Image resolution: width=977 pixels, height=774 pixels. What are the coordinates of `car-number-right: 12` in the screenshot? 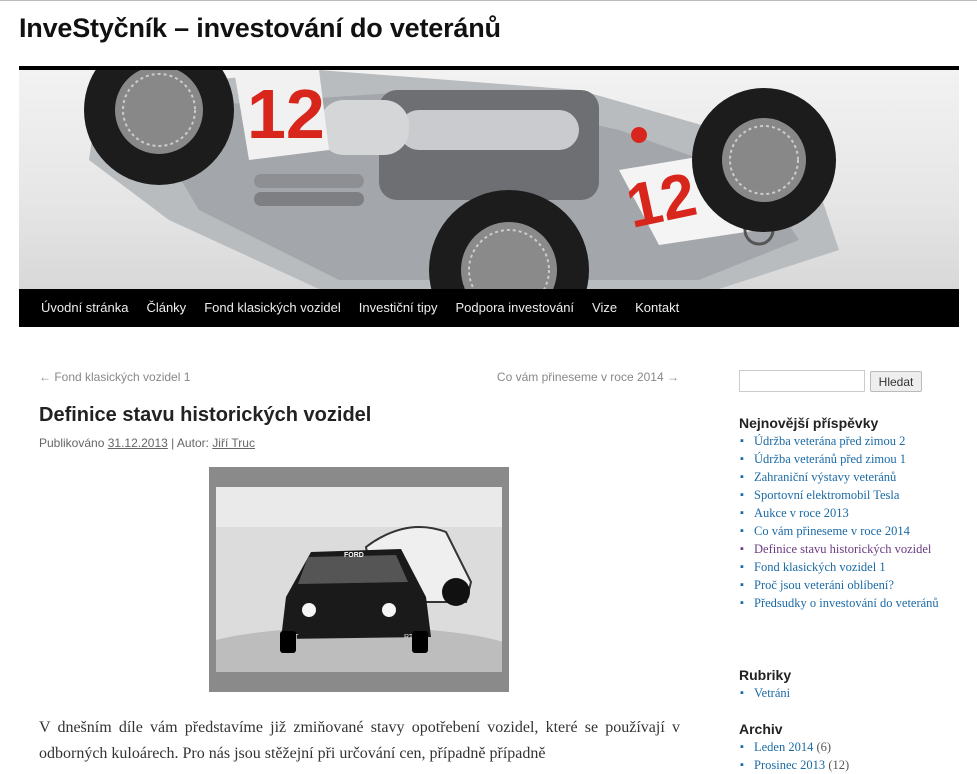 It's located at (662, 201).